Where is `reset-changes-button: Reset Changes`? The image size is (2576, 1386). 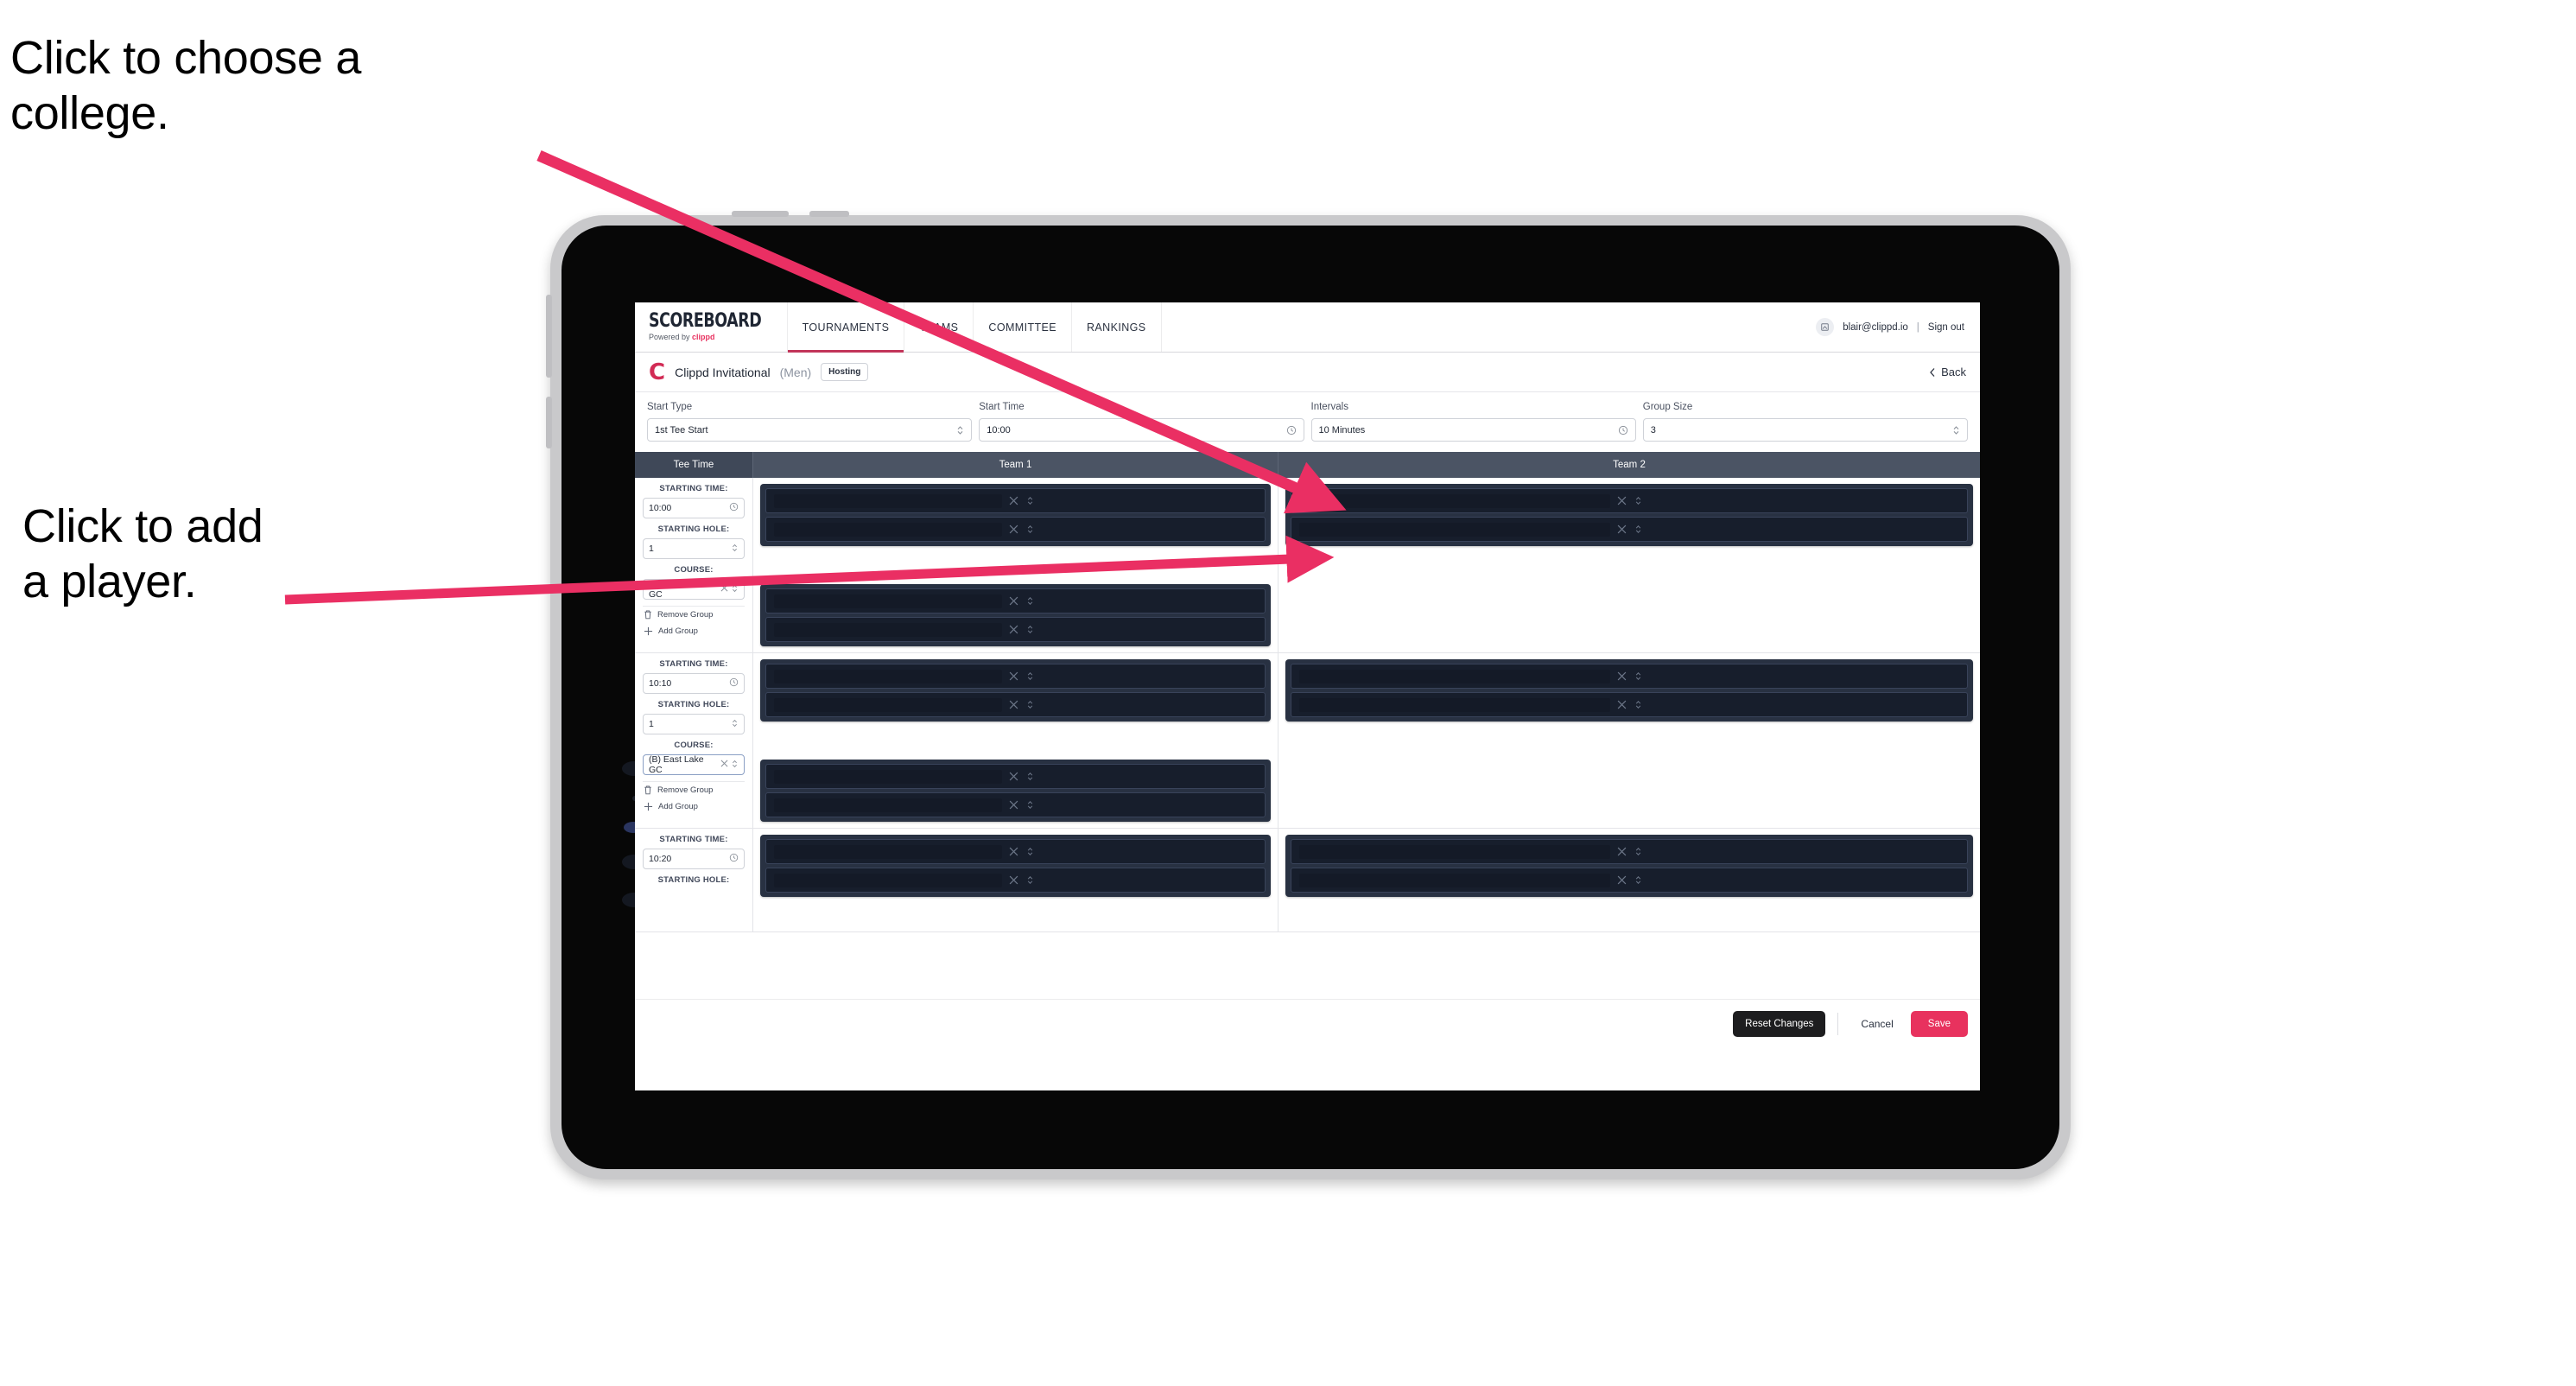
reset-changes-button: Reset Changes is located at coordinates (1779, 1023).